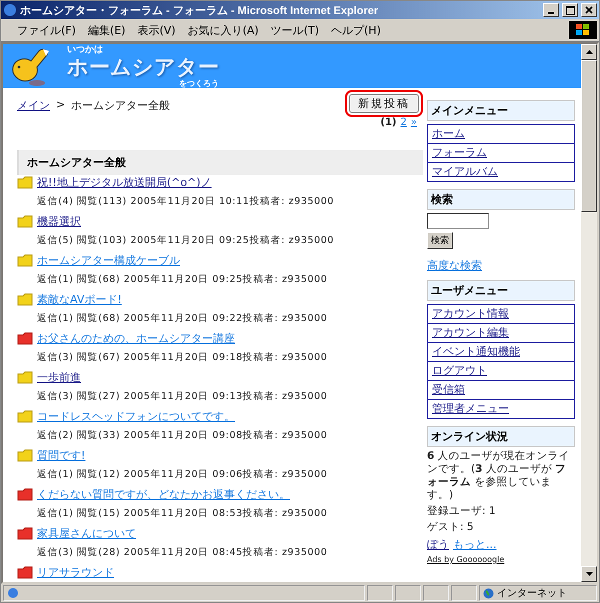 The image size is (600, 603). Describe the element at coordinates (501, 436) in the screenshot. I see `sidebar-heading: オンライン状況` at that location.